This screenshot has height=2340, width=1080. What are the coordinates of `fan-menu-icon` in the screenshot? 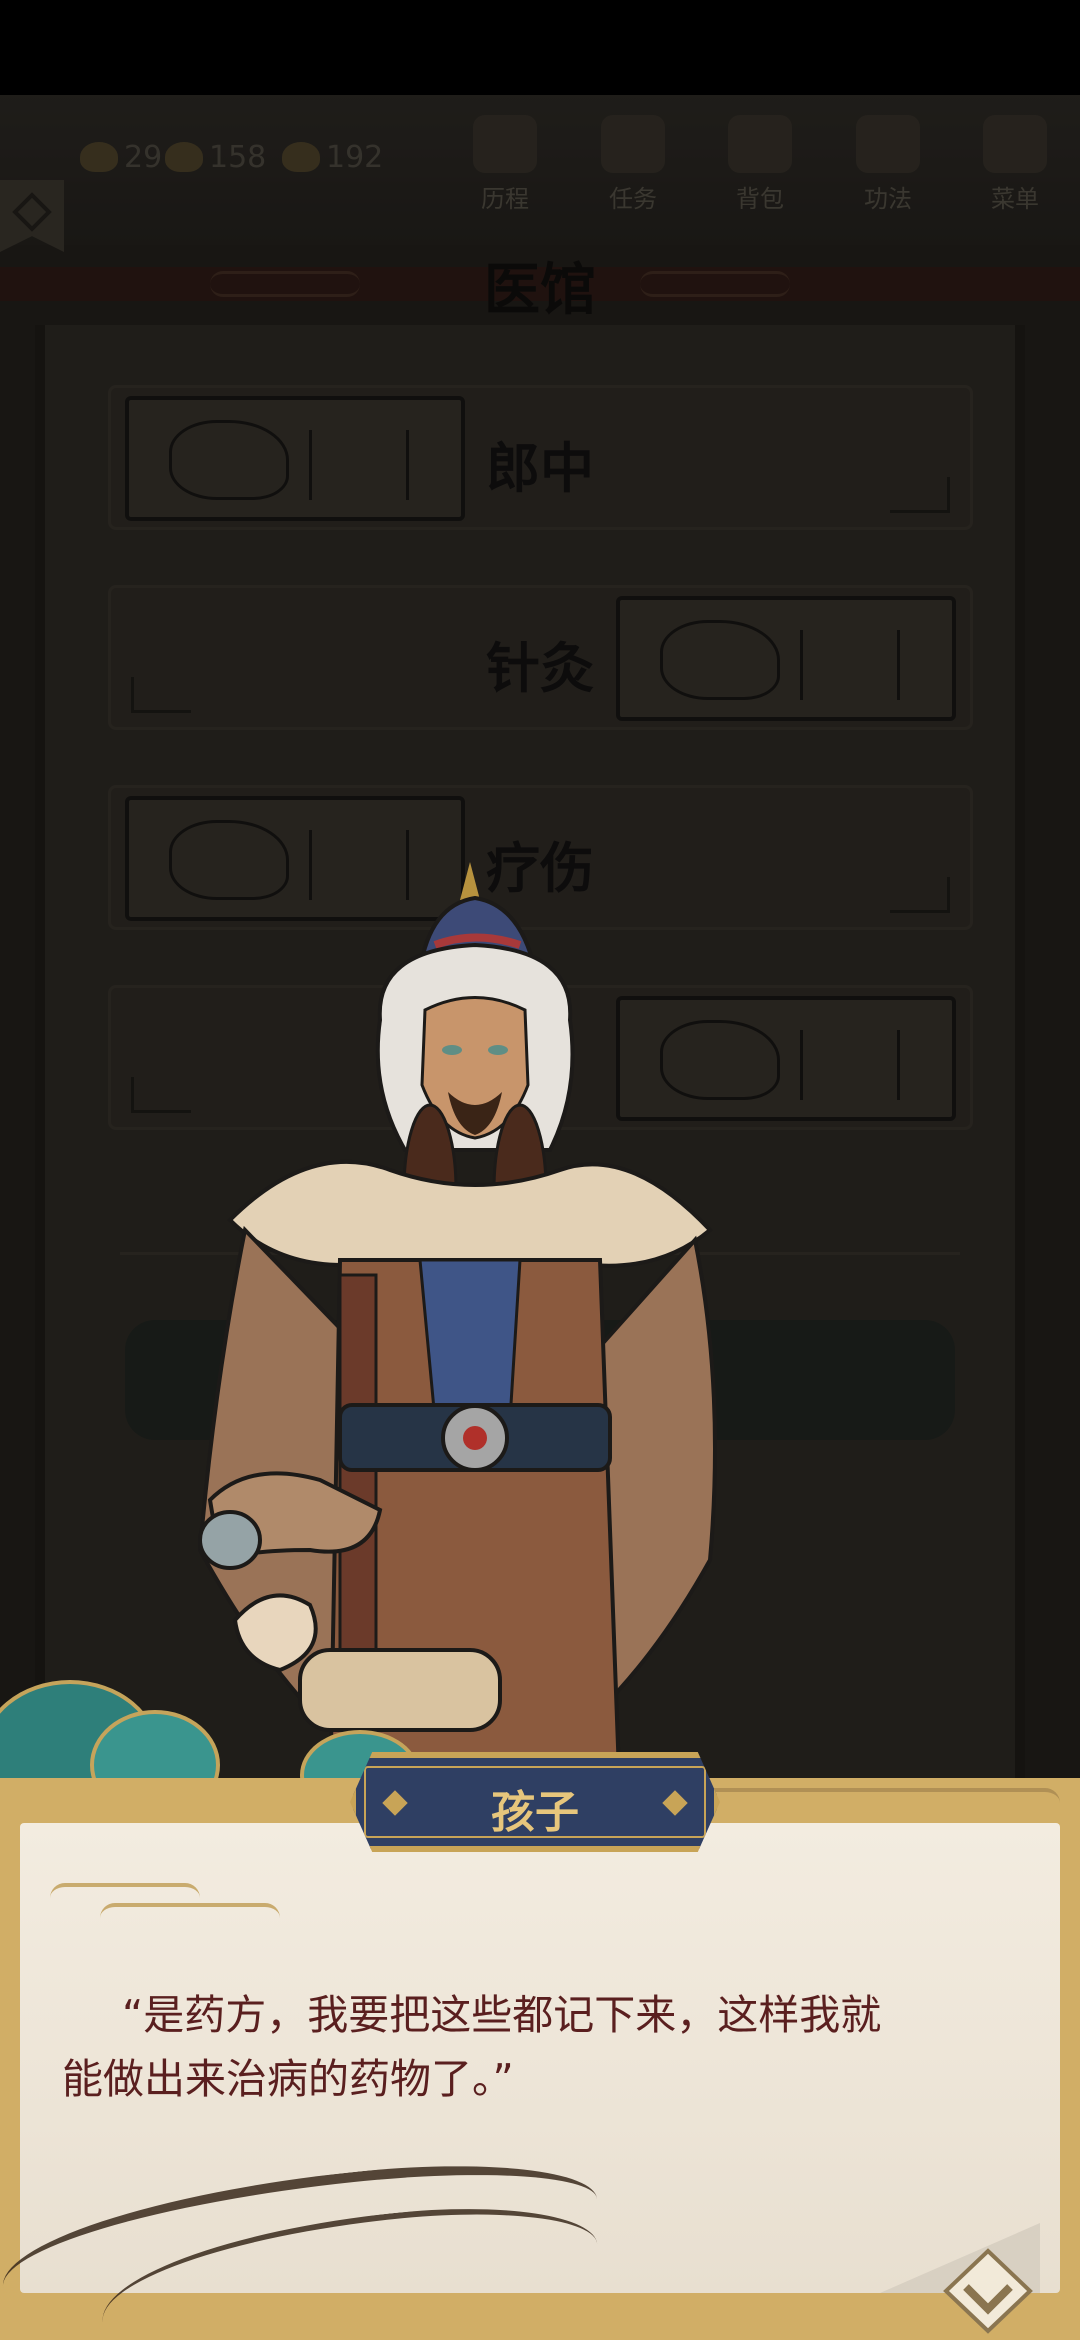 It's located at (1015, 144).